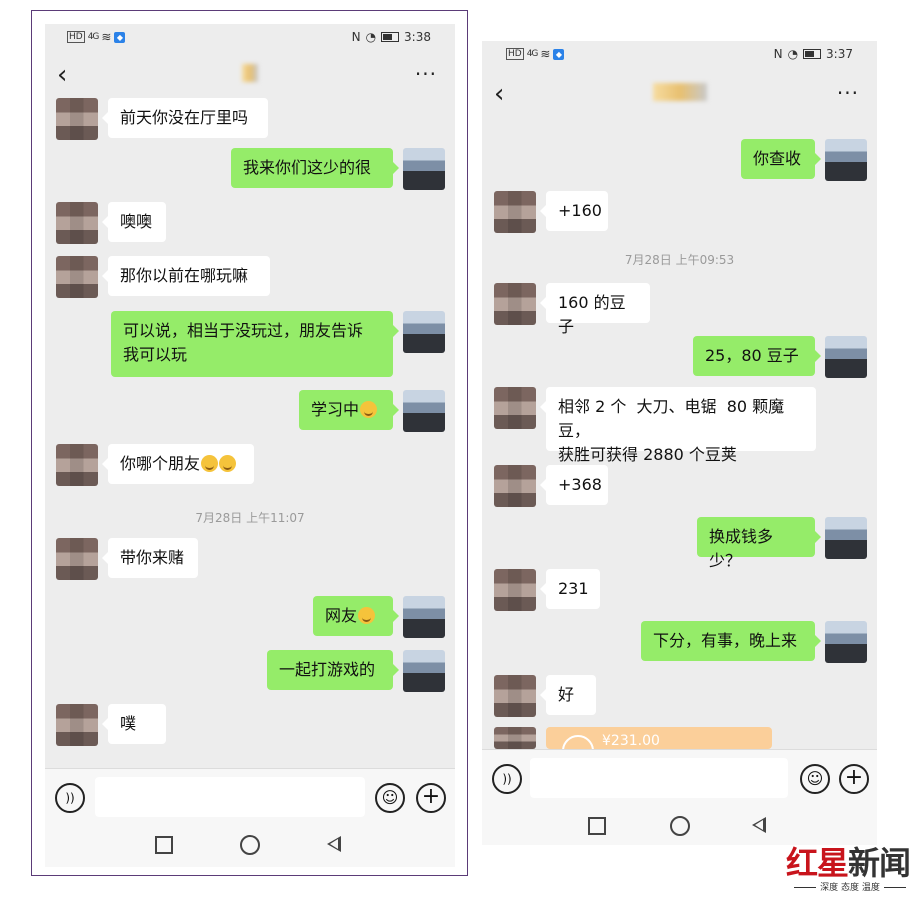 The image size is (921, 903). I want to click on input-bar: )) ☺ +, so click(250, 797).